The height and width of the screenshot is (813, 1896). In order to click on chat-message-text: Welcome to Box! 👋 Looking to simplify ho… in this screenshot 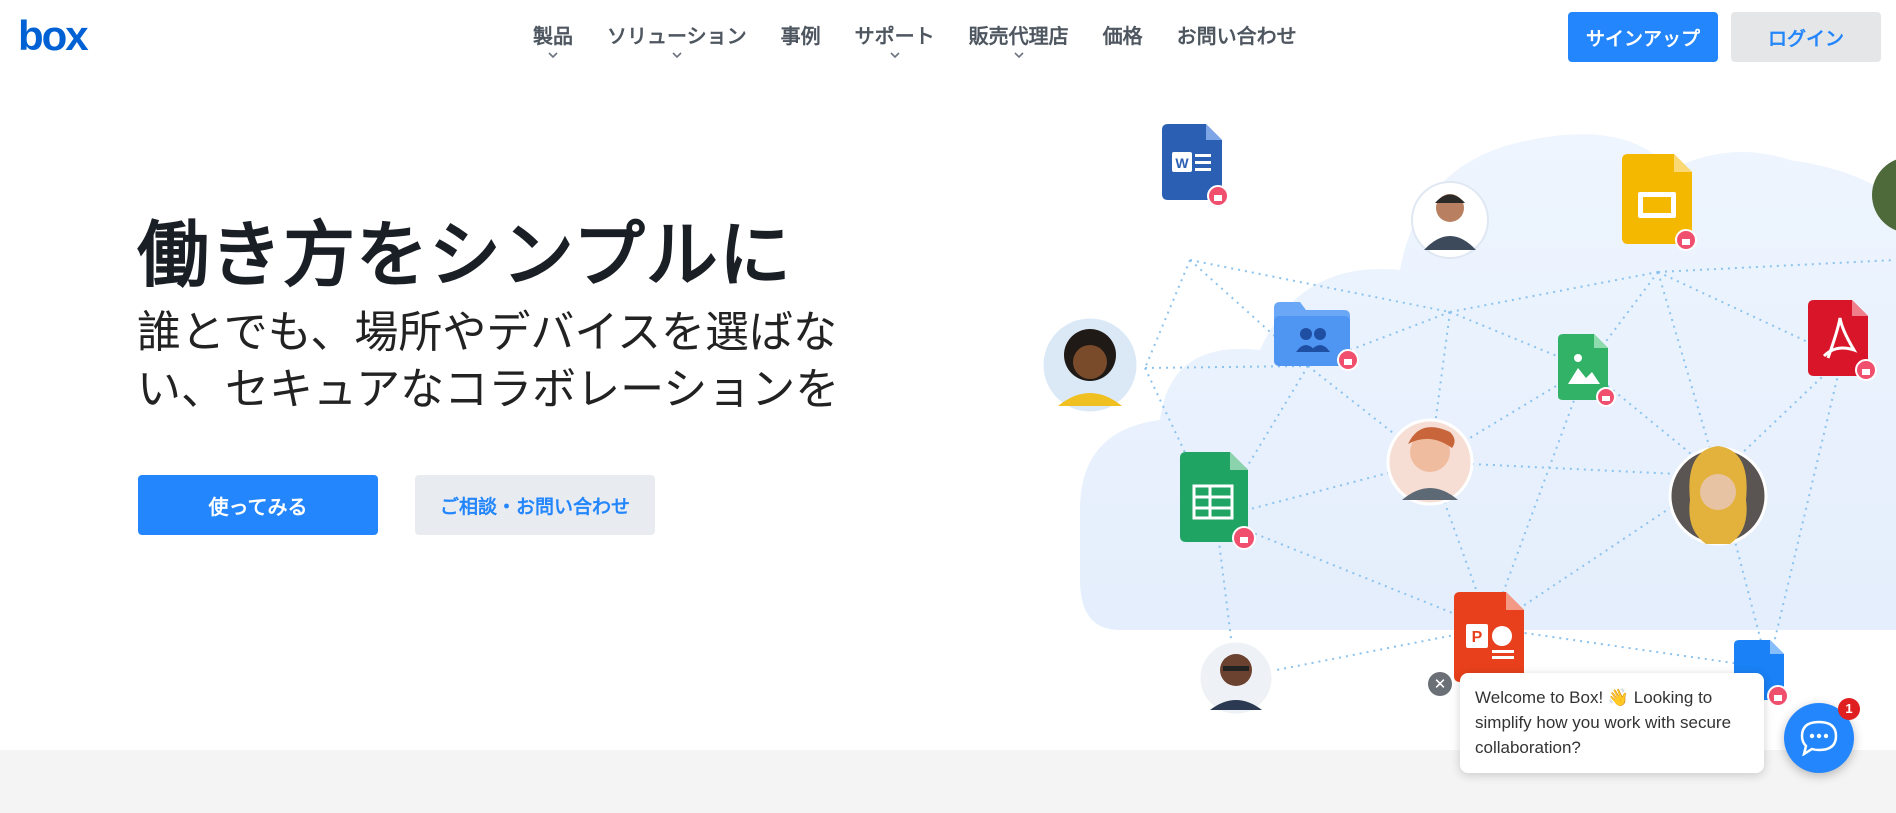, I will do `click(1603, 722)`.